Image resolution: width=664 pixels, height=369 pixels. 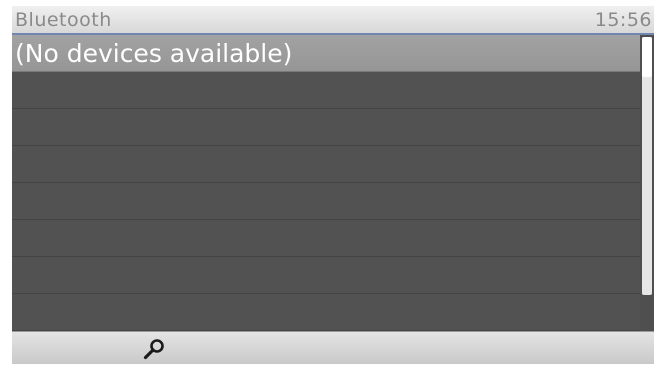 What do you see at coordinates (647, 166) in the screenshot?
I see `scrollbar` at bounding box center [647, 166].